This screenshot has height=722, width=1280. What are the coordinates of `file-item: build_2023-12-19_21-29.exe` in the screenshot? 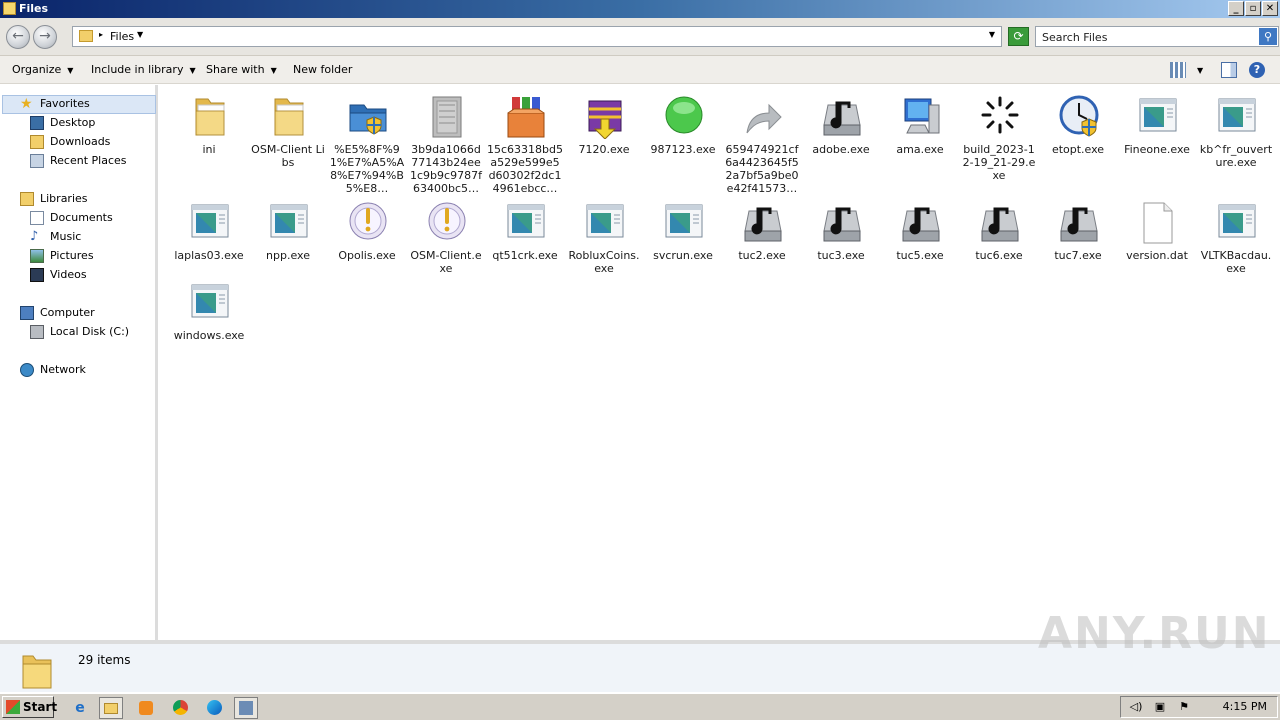 It's located at (999, 137).